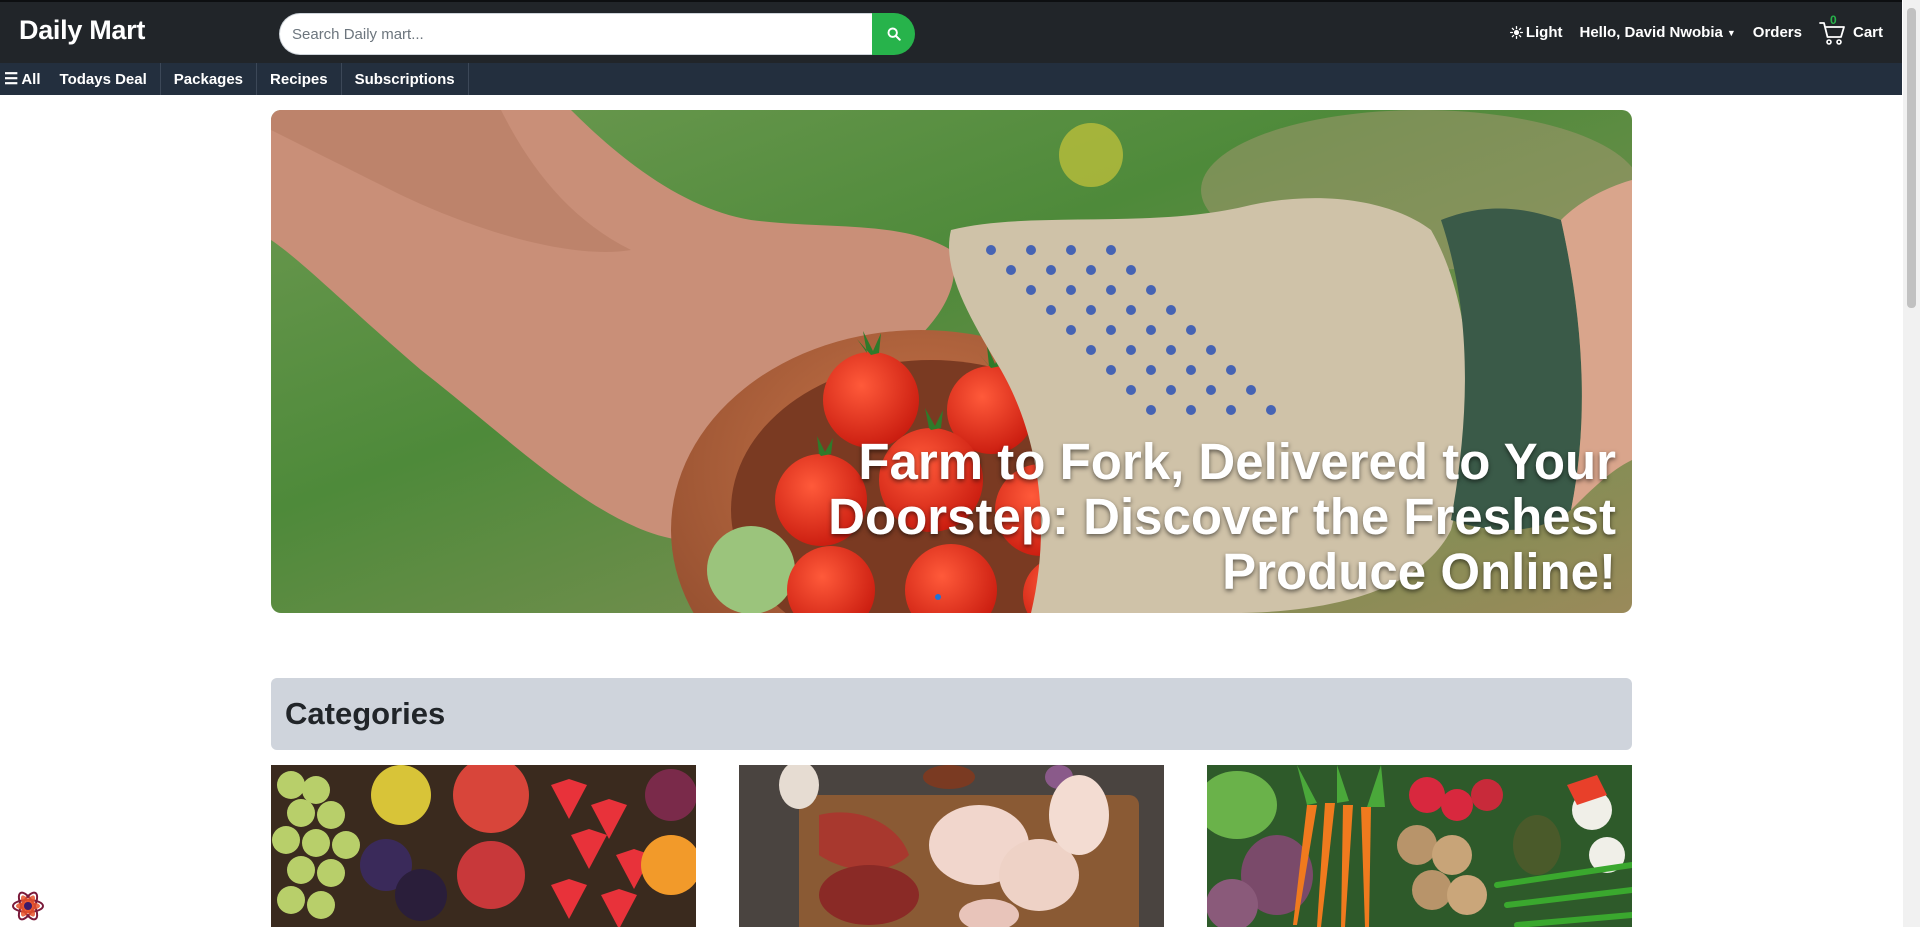 Image resolution: width=1920 pixels, height=929 pixels. Describe the element at coordinates (1911, 463) in the screenshot. I see `vertical-scrollbar` at that location.